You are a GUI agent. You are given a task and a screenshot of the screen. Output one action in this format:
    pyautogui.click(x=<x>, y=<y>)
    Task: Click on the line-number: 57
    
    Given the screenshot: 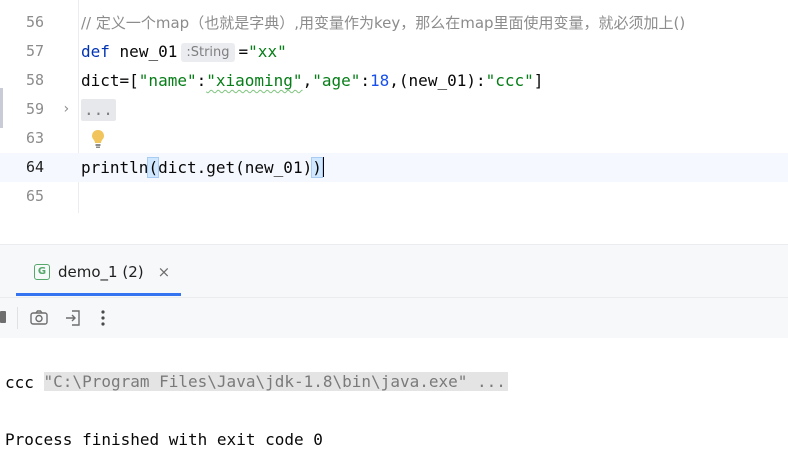 What is the action you would take?
    pyautogui.click(x=34, y=51)
    